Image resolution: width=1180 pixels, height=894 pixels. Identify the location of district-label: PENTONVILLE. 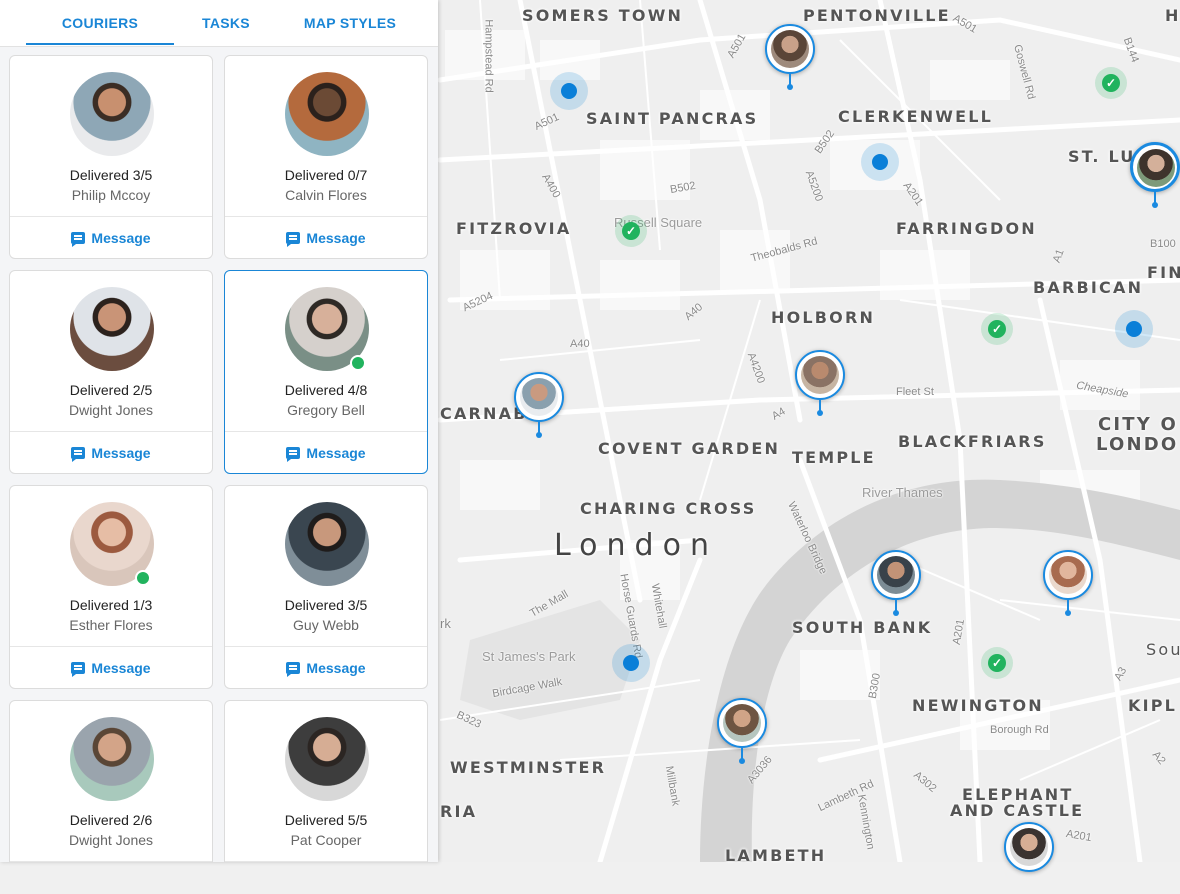
(877, 15).